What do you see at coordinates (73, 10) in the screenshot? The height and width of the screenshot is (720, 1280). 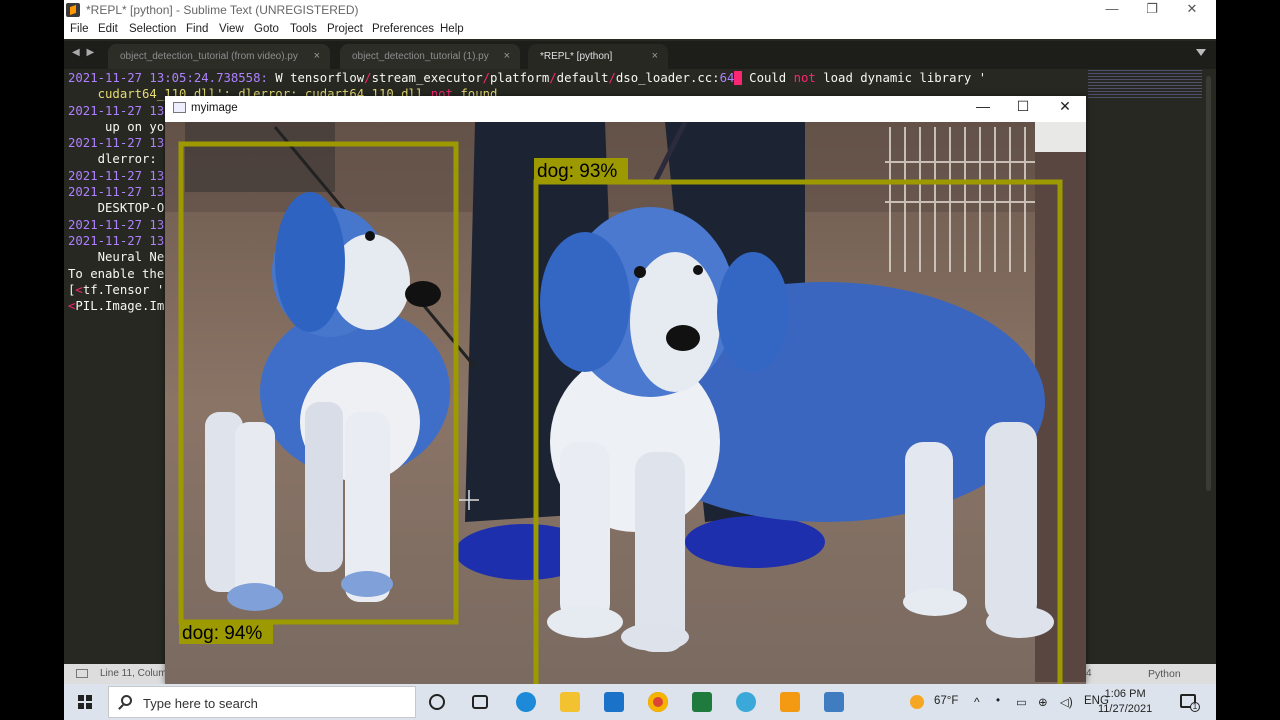 I see `sublime-text-icon` at bounding box center [73, 10].